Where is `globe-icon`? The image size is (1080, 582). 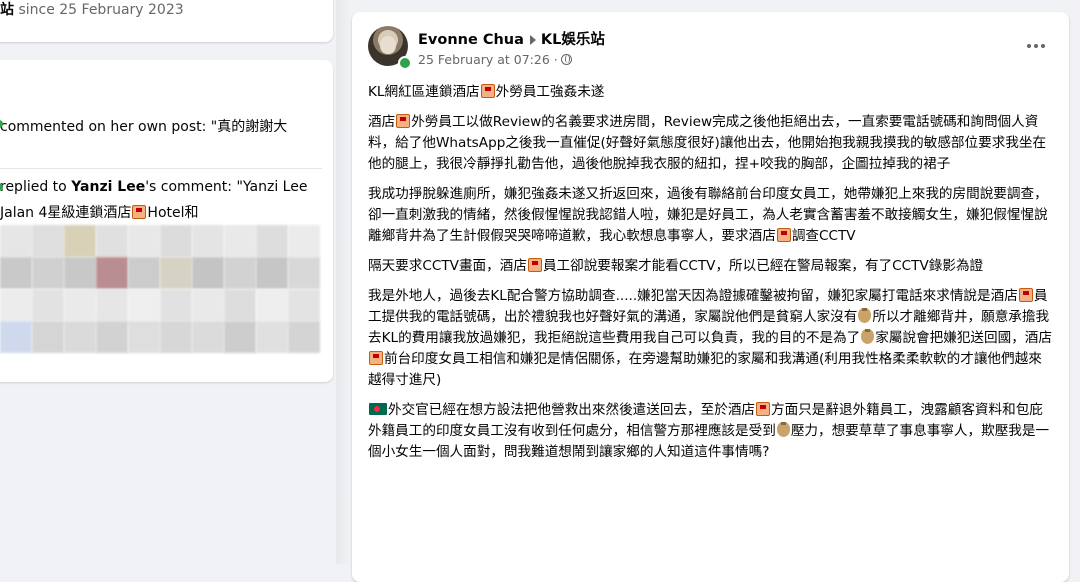
globe-icon is located at coordinates (566, 59).